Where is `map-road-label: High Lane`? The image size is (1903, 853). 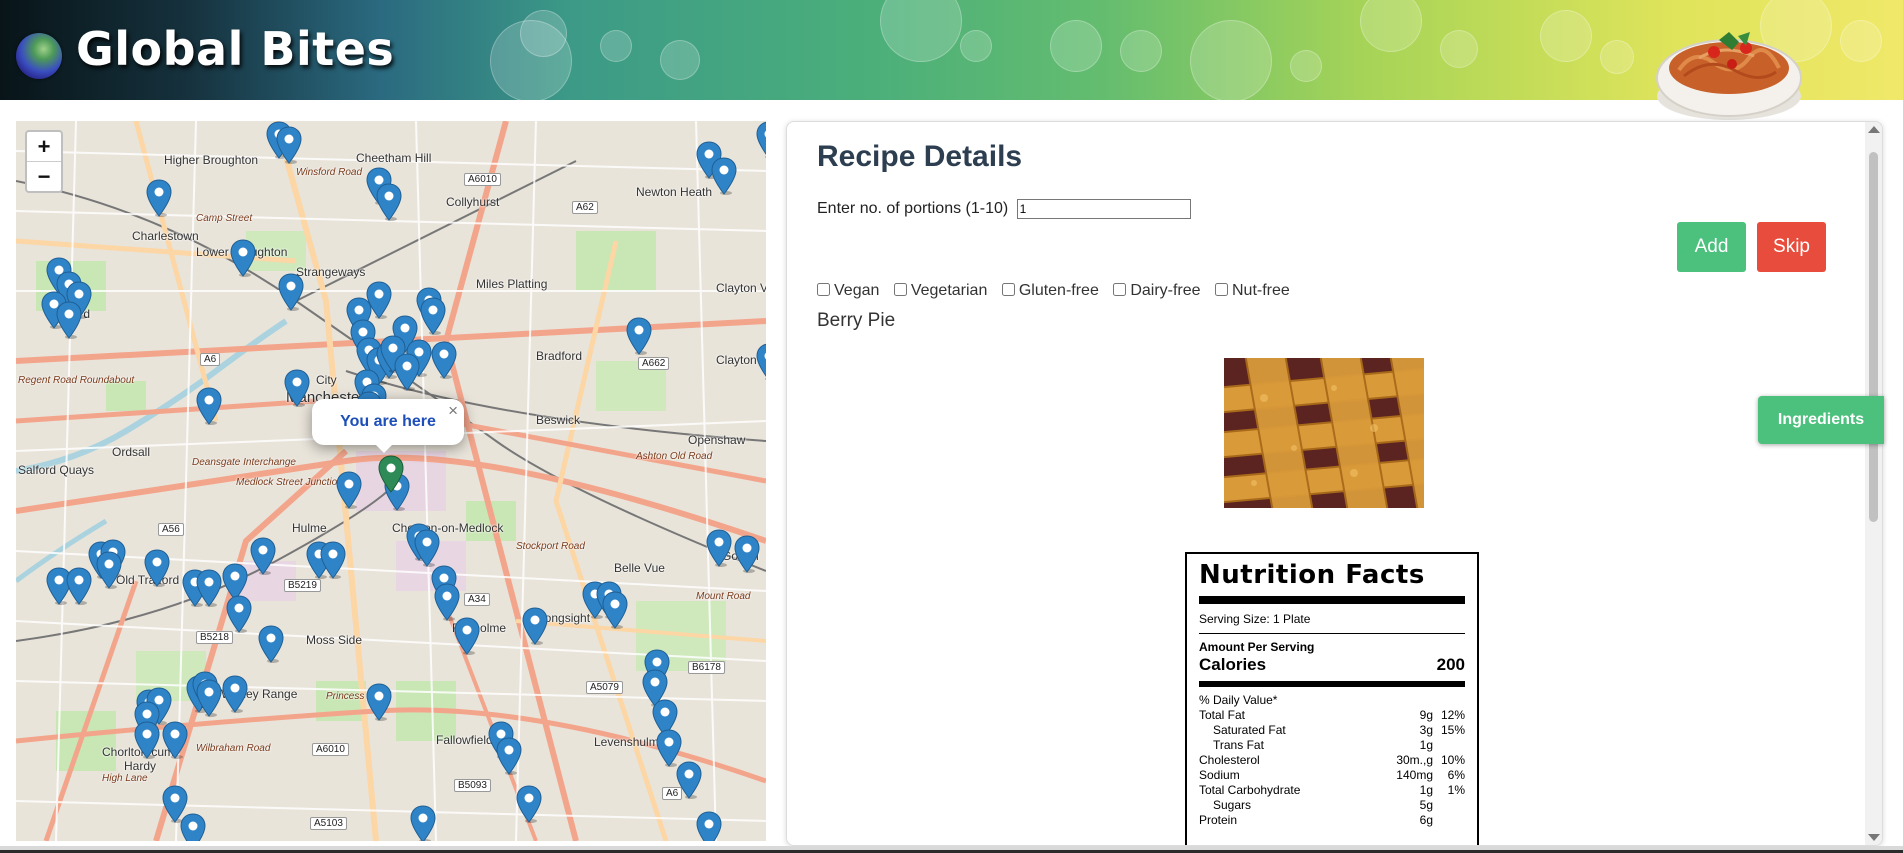 map-road-label: High Lane is located at coordinates (125, 778).